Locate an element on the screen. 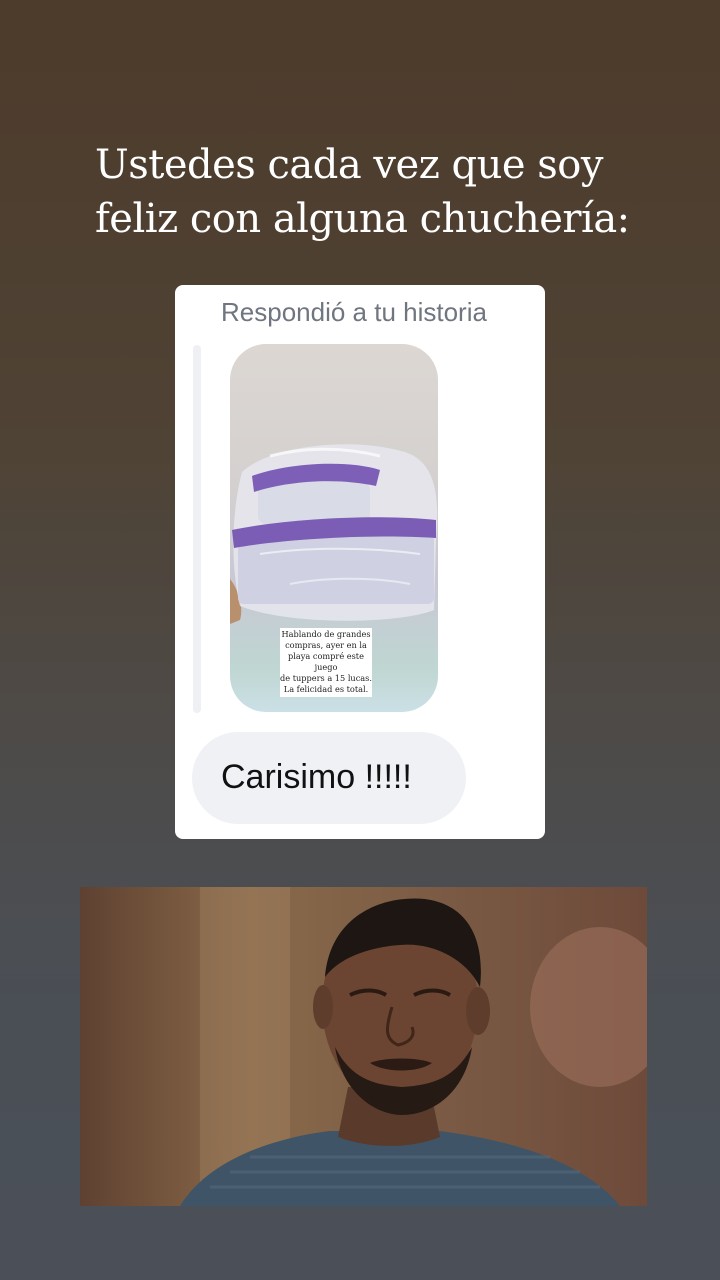  story-caption-line: playa compré este juego is located at coordinates (326, 661).